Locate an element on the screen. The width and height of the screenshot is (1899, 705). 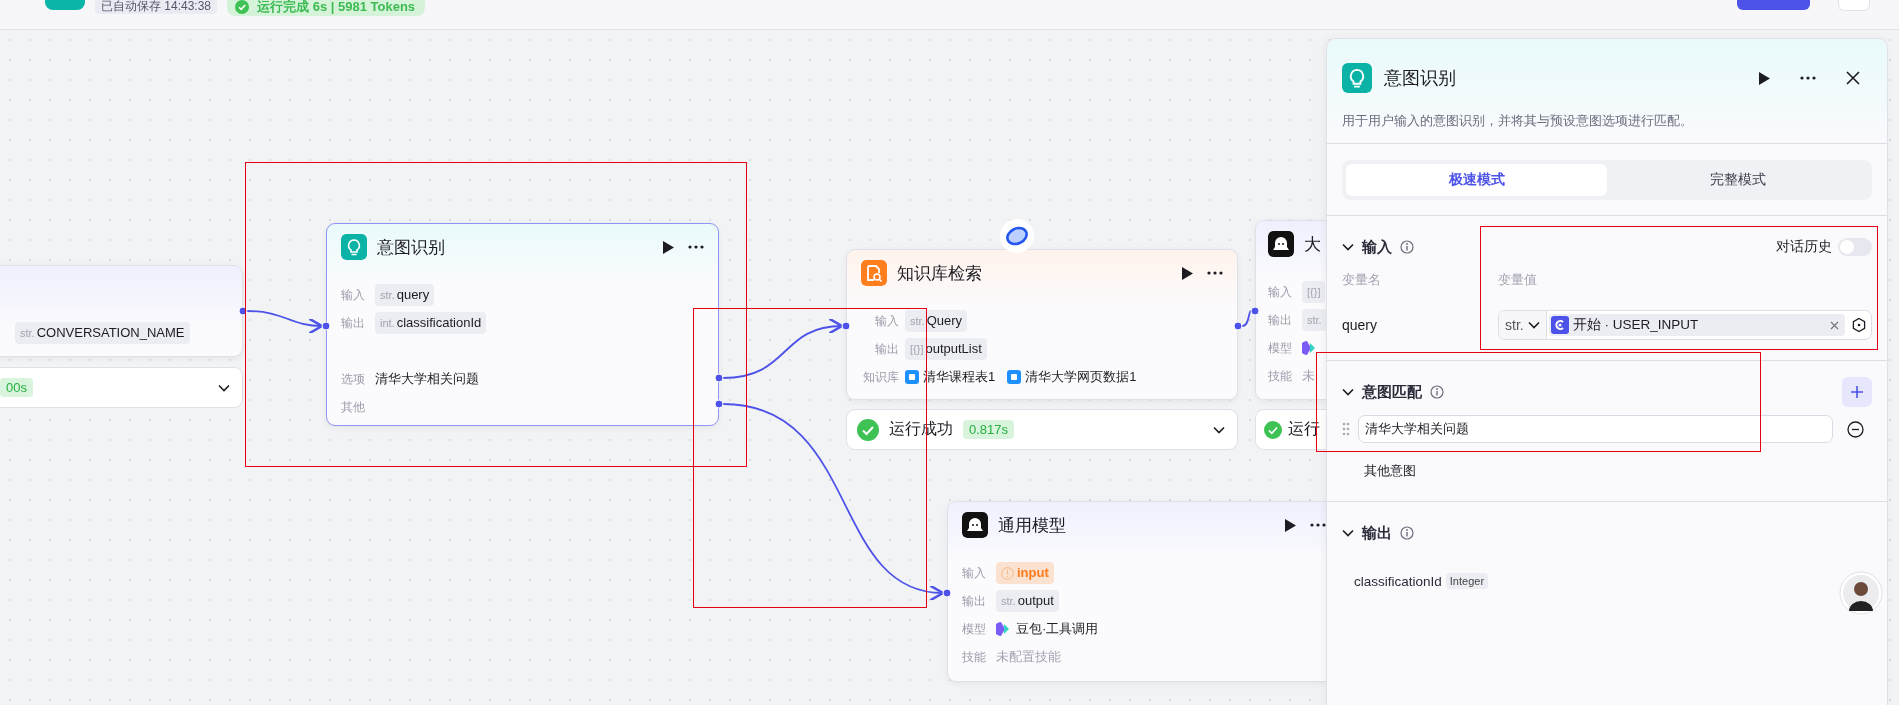
section-title: 意图匹配 is located at coordinates (1392, 392).